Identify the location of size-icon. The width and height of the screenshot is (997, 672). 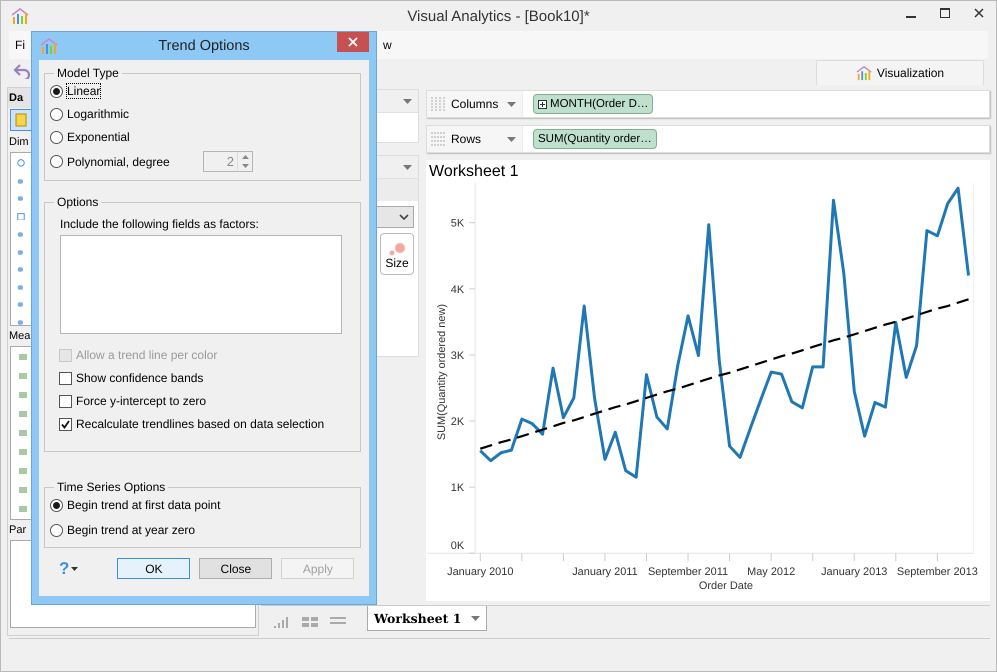
(397, 249).